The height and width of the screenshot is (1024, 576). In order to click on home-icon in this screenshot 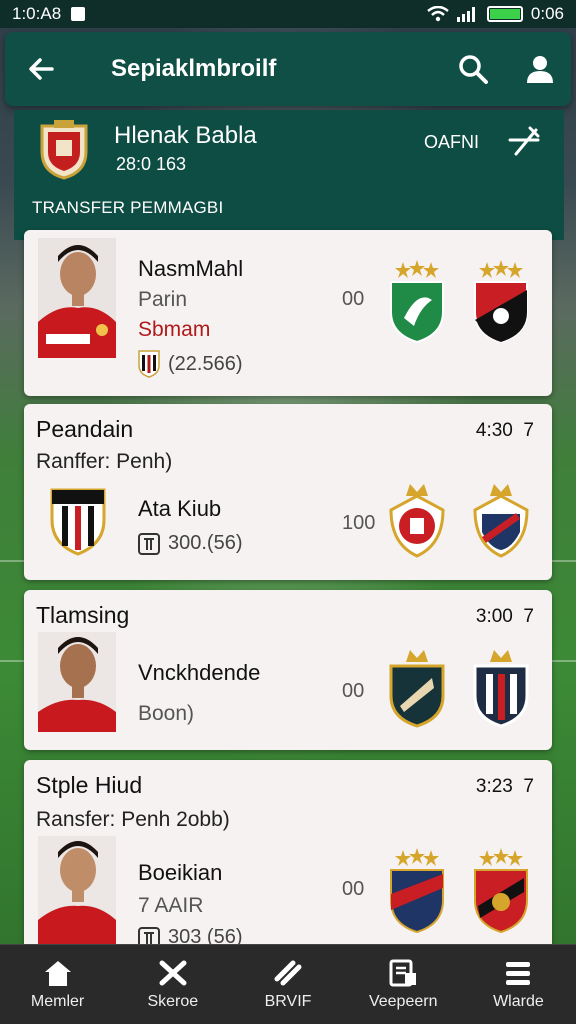, I will do `click(57, 973)`.